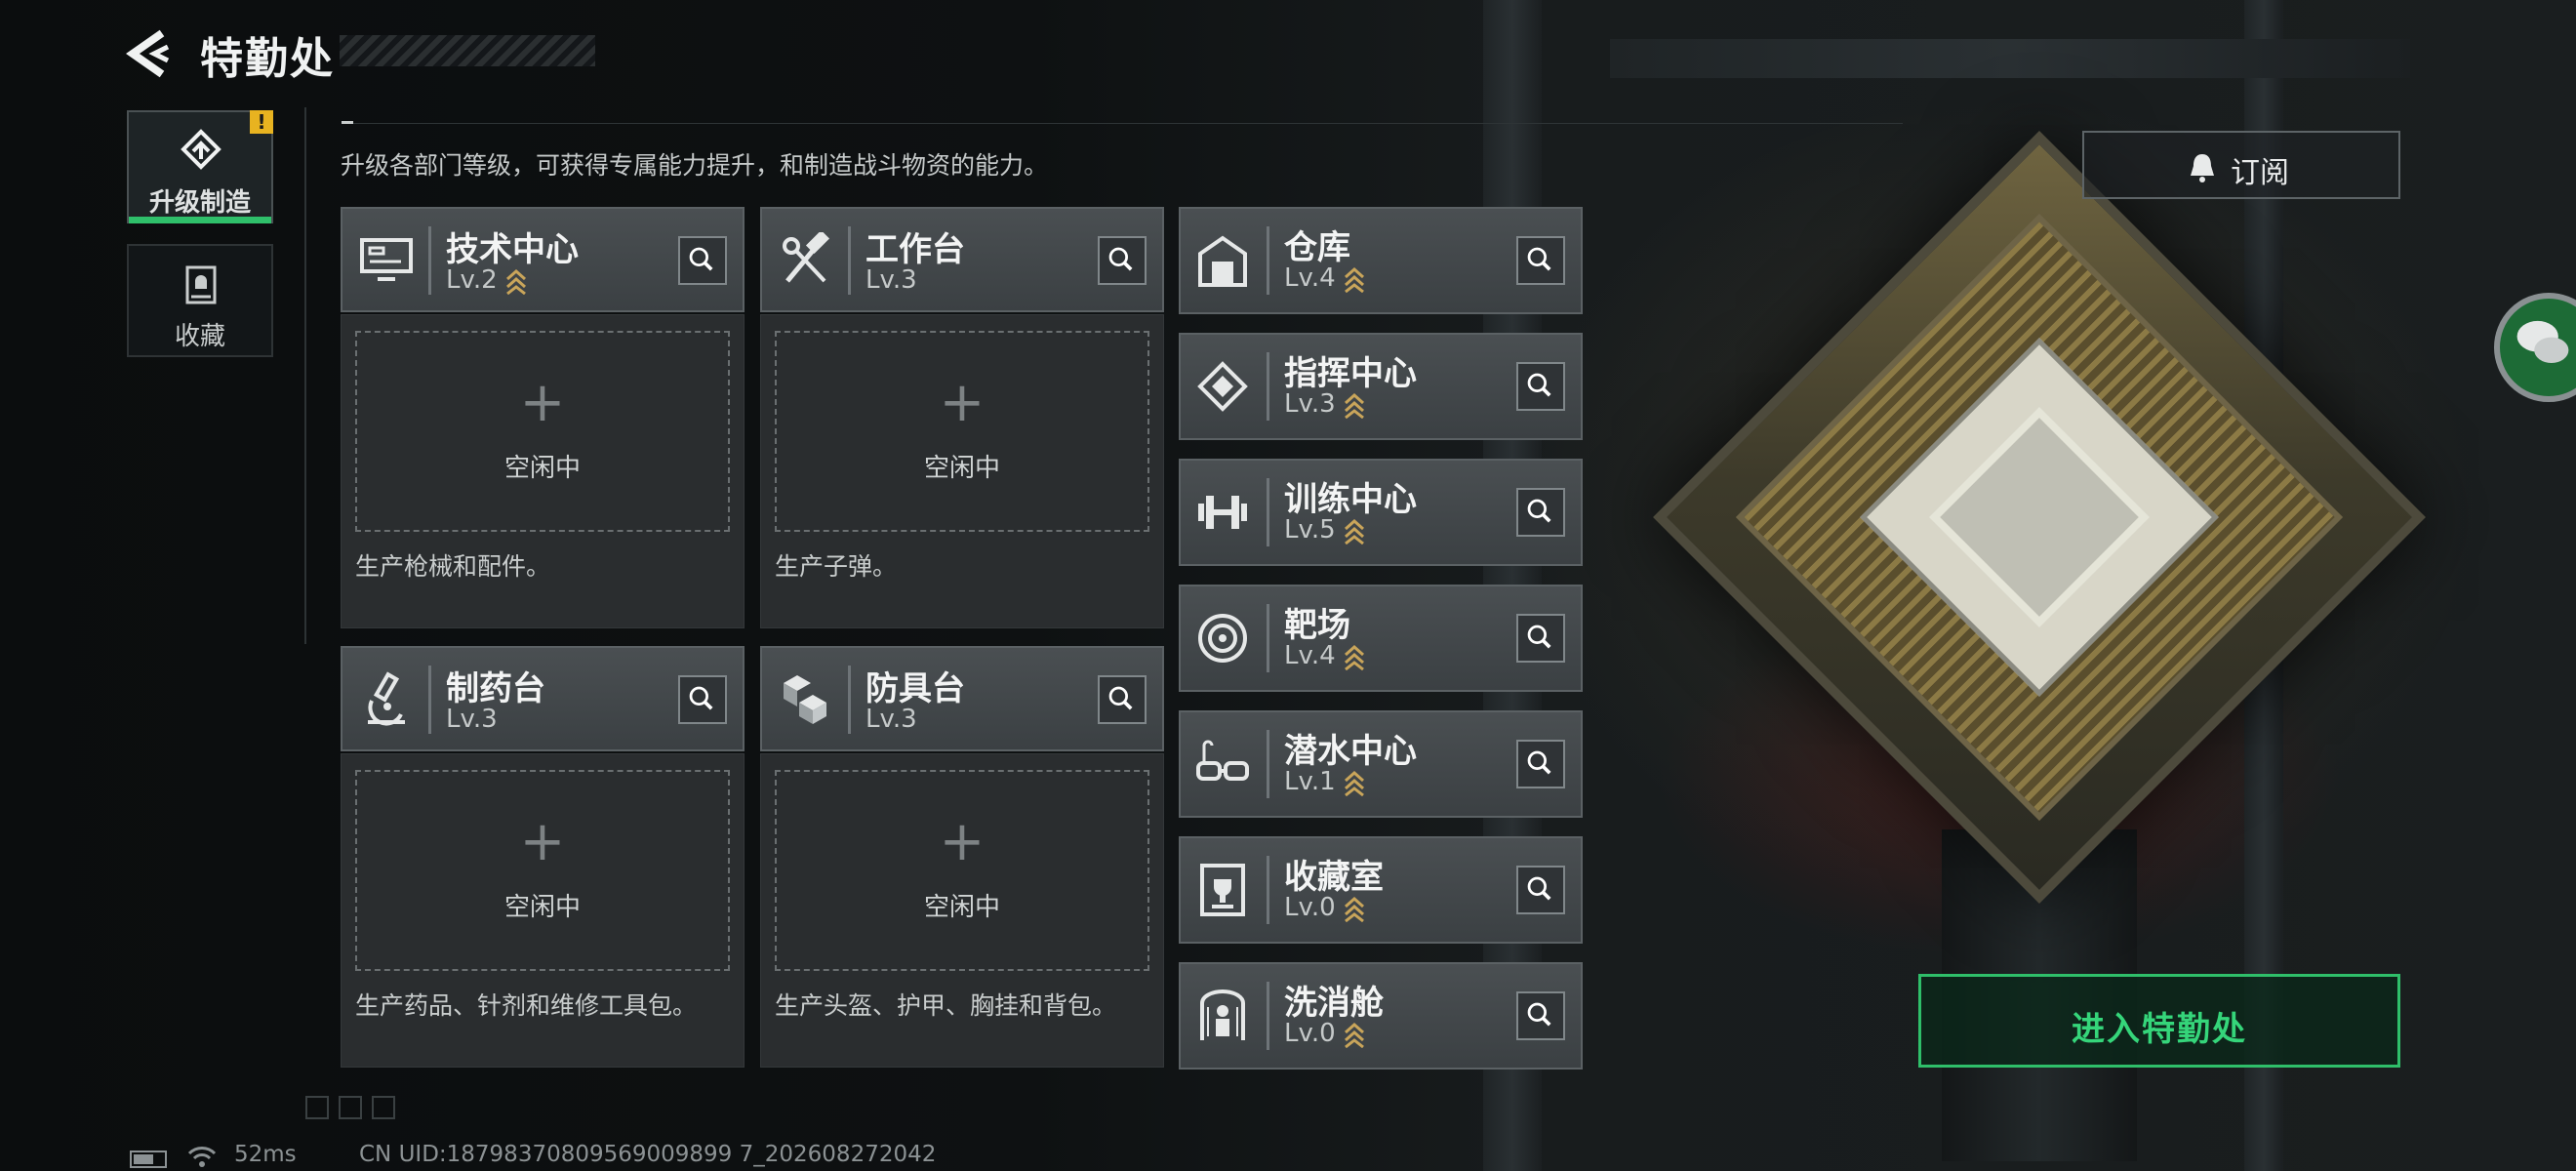 Image resolution: width=2576 pixels, height=1171 pixels. Describe the element at coordinates (946, 1005) in the screenshot. I see `facility-description: 生产头盔、护甲、胸挂和背包。` at that location.